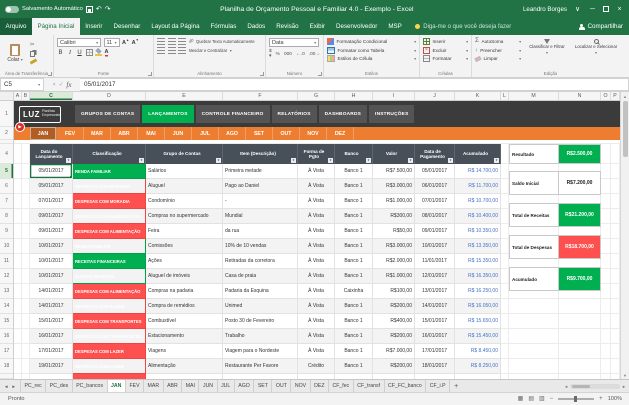  I want to click on cell-F17: Viagem para o Nordeste, so click(260, 351).